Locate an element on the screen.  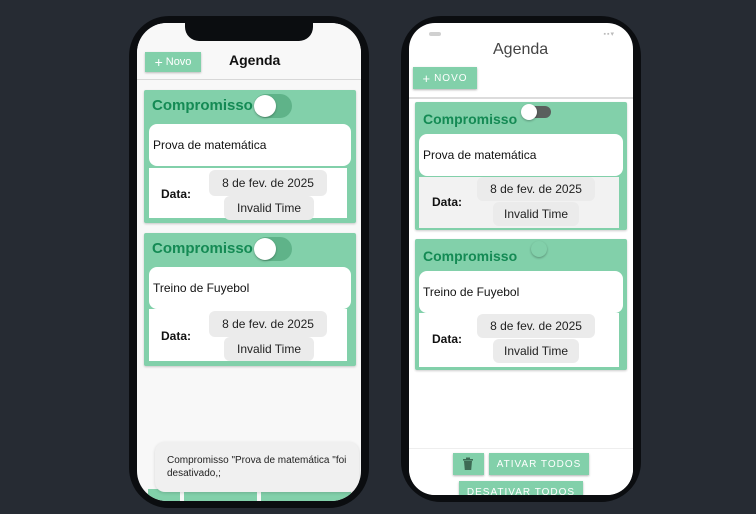
delete-button is located at coordinates (468, 464).